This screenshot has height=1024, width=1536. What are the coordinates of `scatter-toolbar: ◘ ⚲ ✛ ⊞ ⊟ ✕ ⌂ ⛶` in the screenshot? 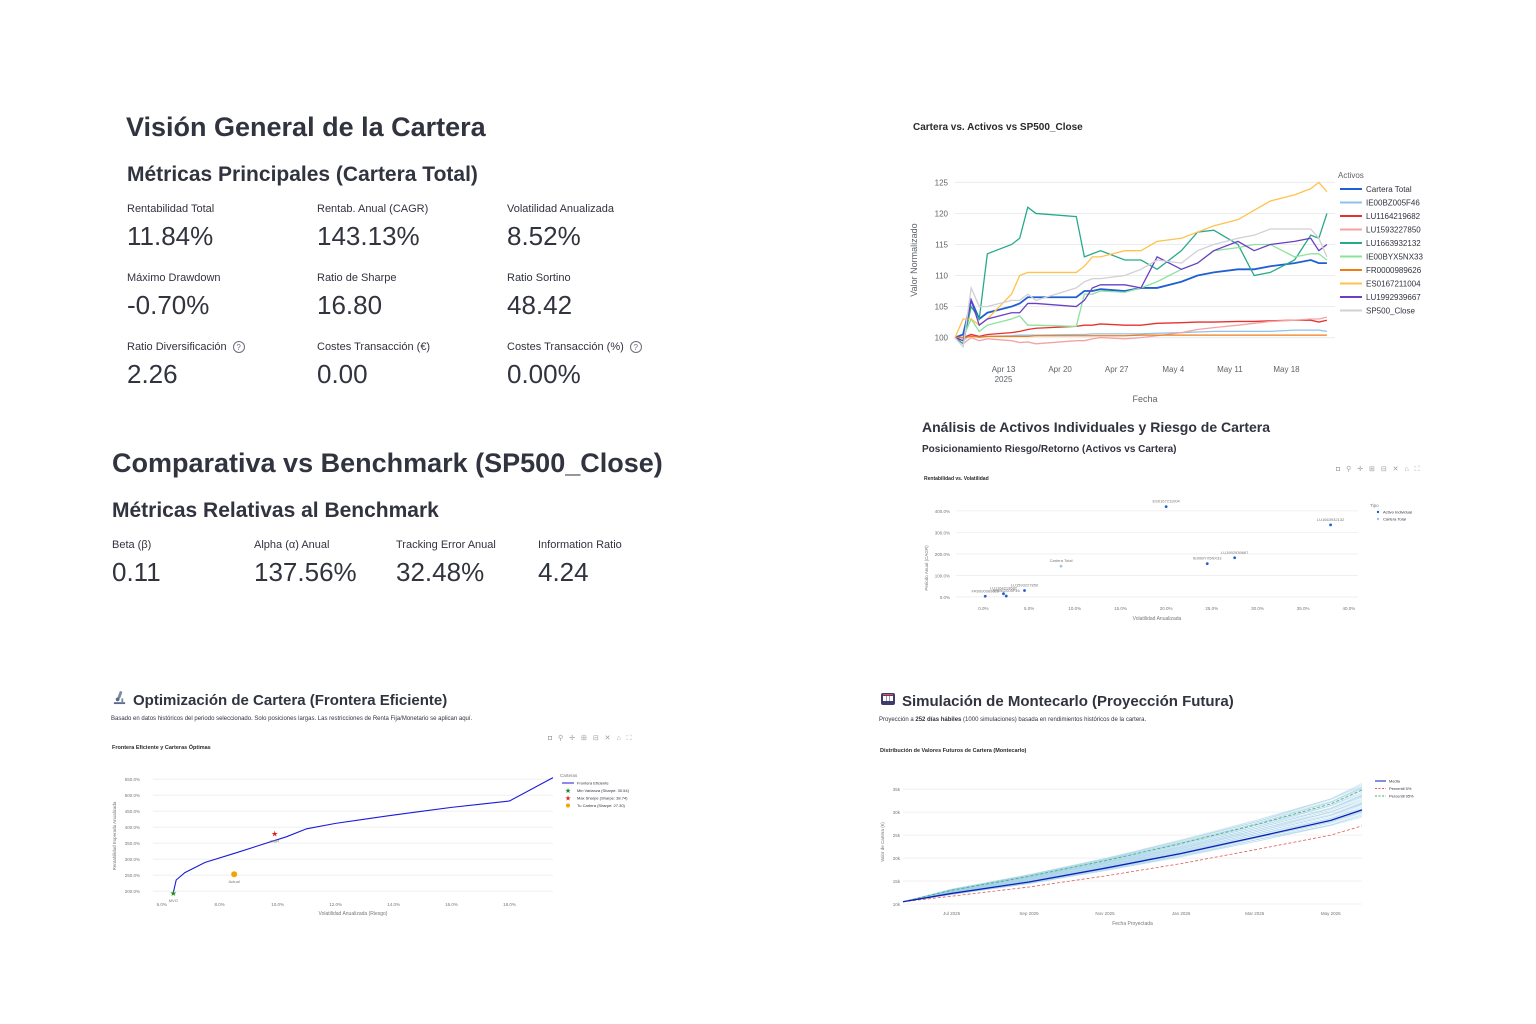 It's located at (1379, 469).